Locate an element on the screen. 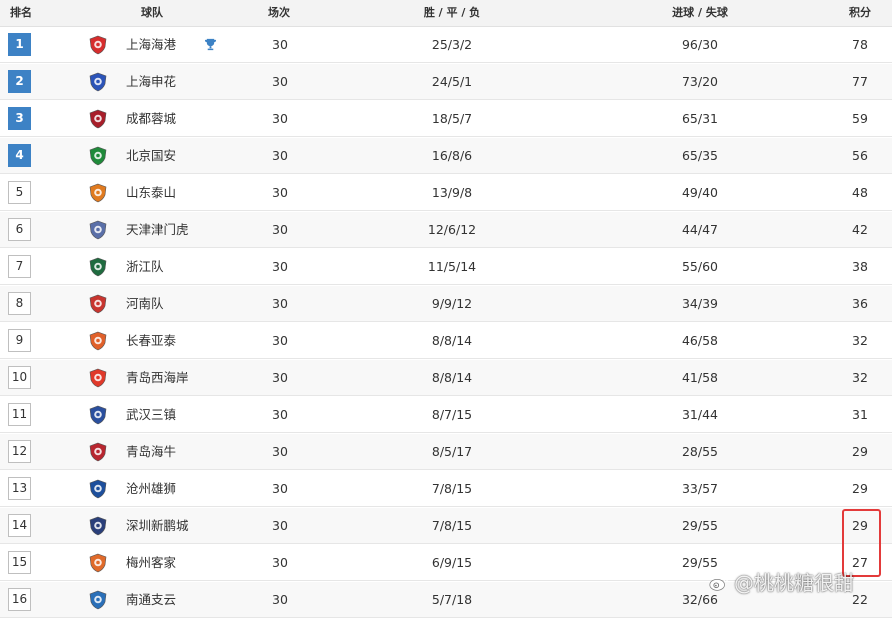 The height and width of the screenshot is (618, 892). rank-badge: 3 is located at coordinates (19, 118).